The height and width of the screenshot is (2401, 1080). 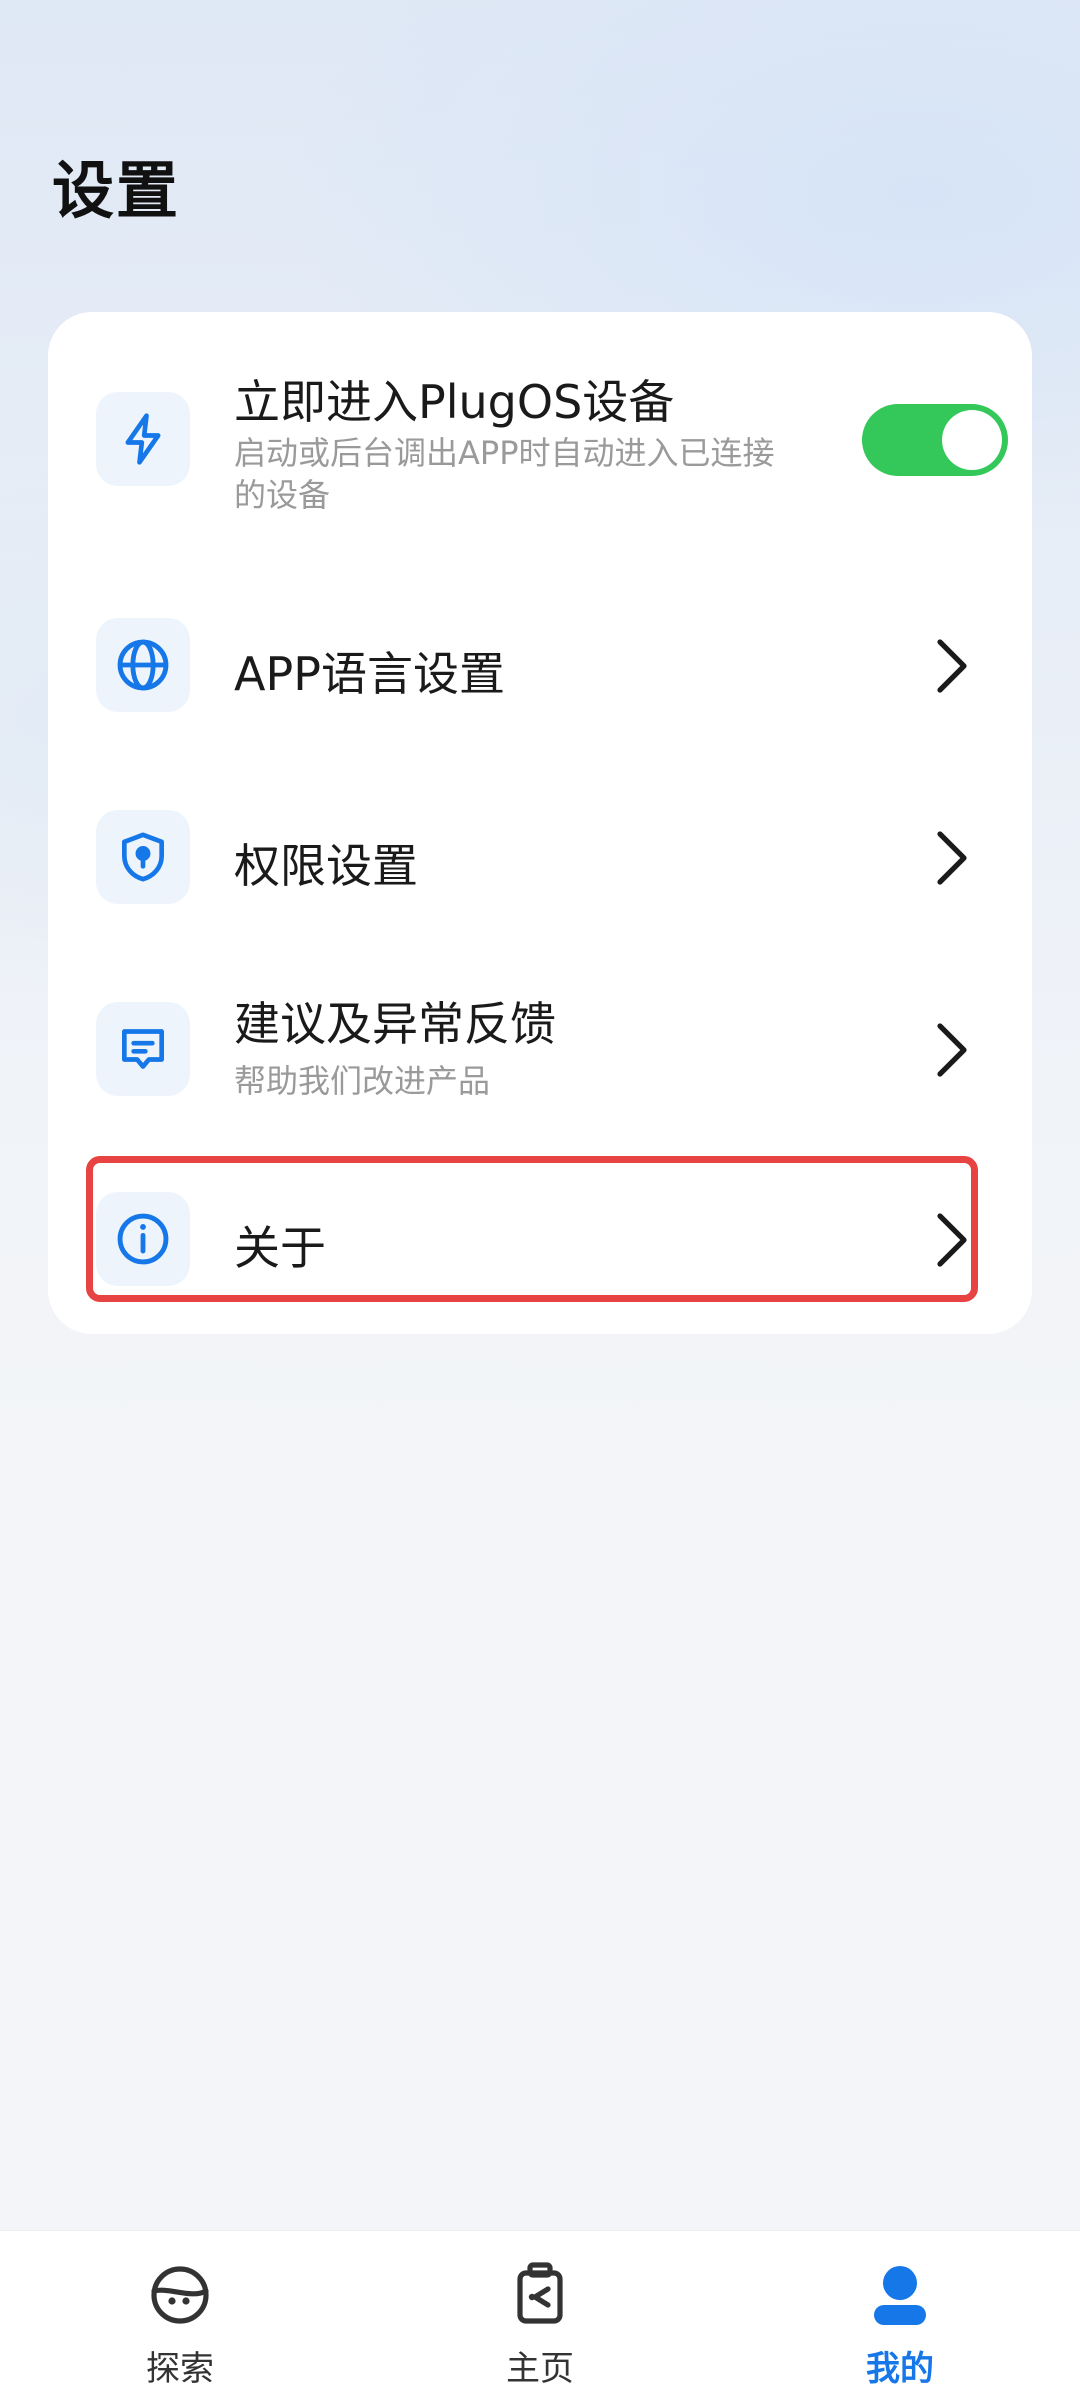 What do you see at coordinates (362, 1081) in the screenshot?
I see `setting-subtitle: 帮助我们改进产品` at bounding box center [362, 1081].